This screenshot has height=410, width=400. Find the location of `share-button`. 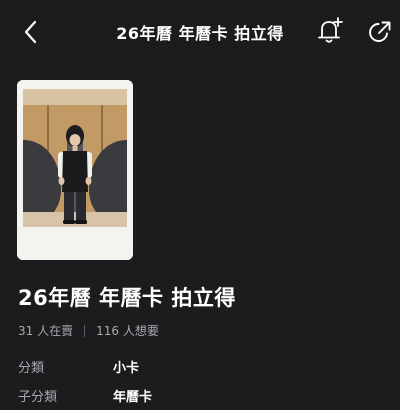

share-button is located at coordinates (380, 32).